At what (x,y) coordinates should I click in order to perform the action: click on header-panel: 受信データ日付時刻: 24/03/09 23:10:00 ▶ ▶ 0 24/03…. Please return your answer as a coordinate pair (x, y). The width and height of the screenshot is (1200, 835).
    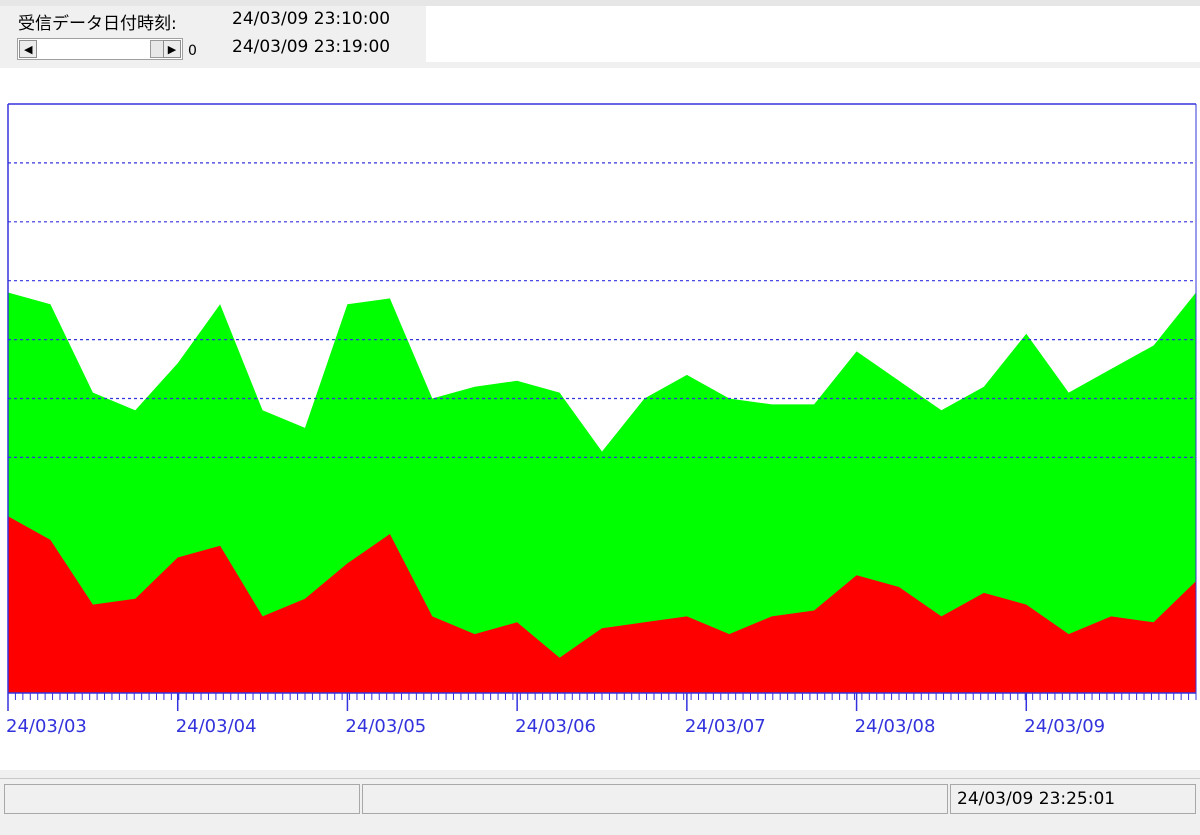
    Looking at the image, I should click on (217, 34).